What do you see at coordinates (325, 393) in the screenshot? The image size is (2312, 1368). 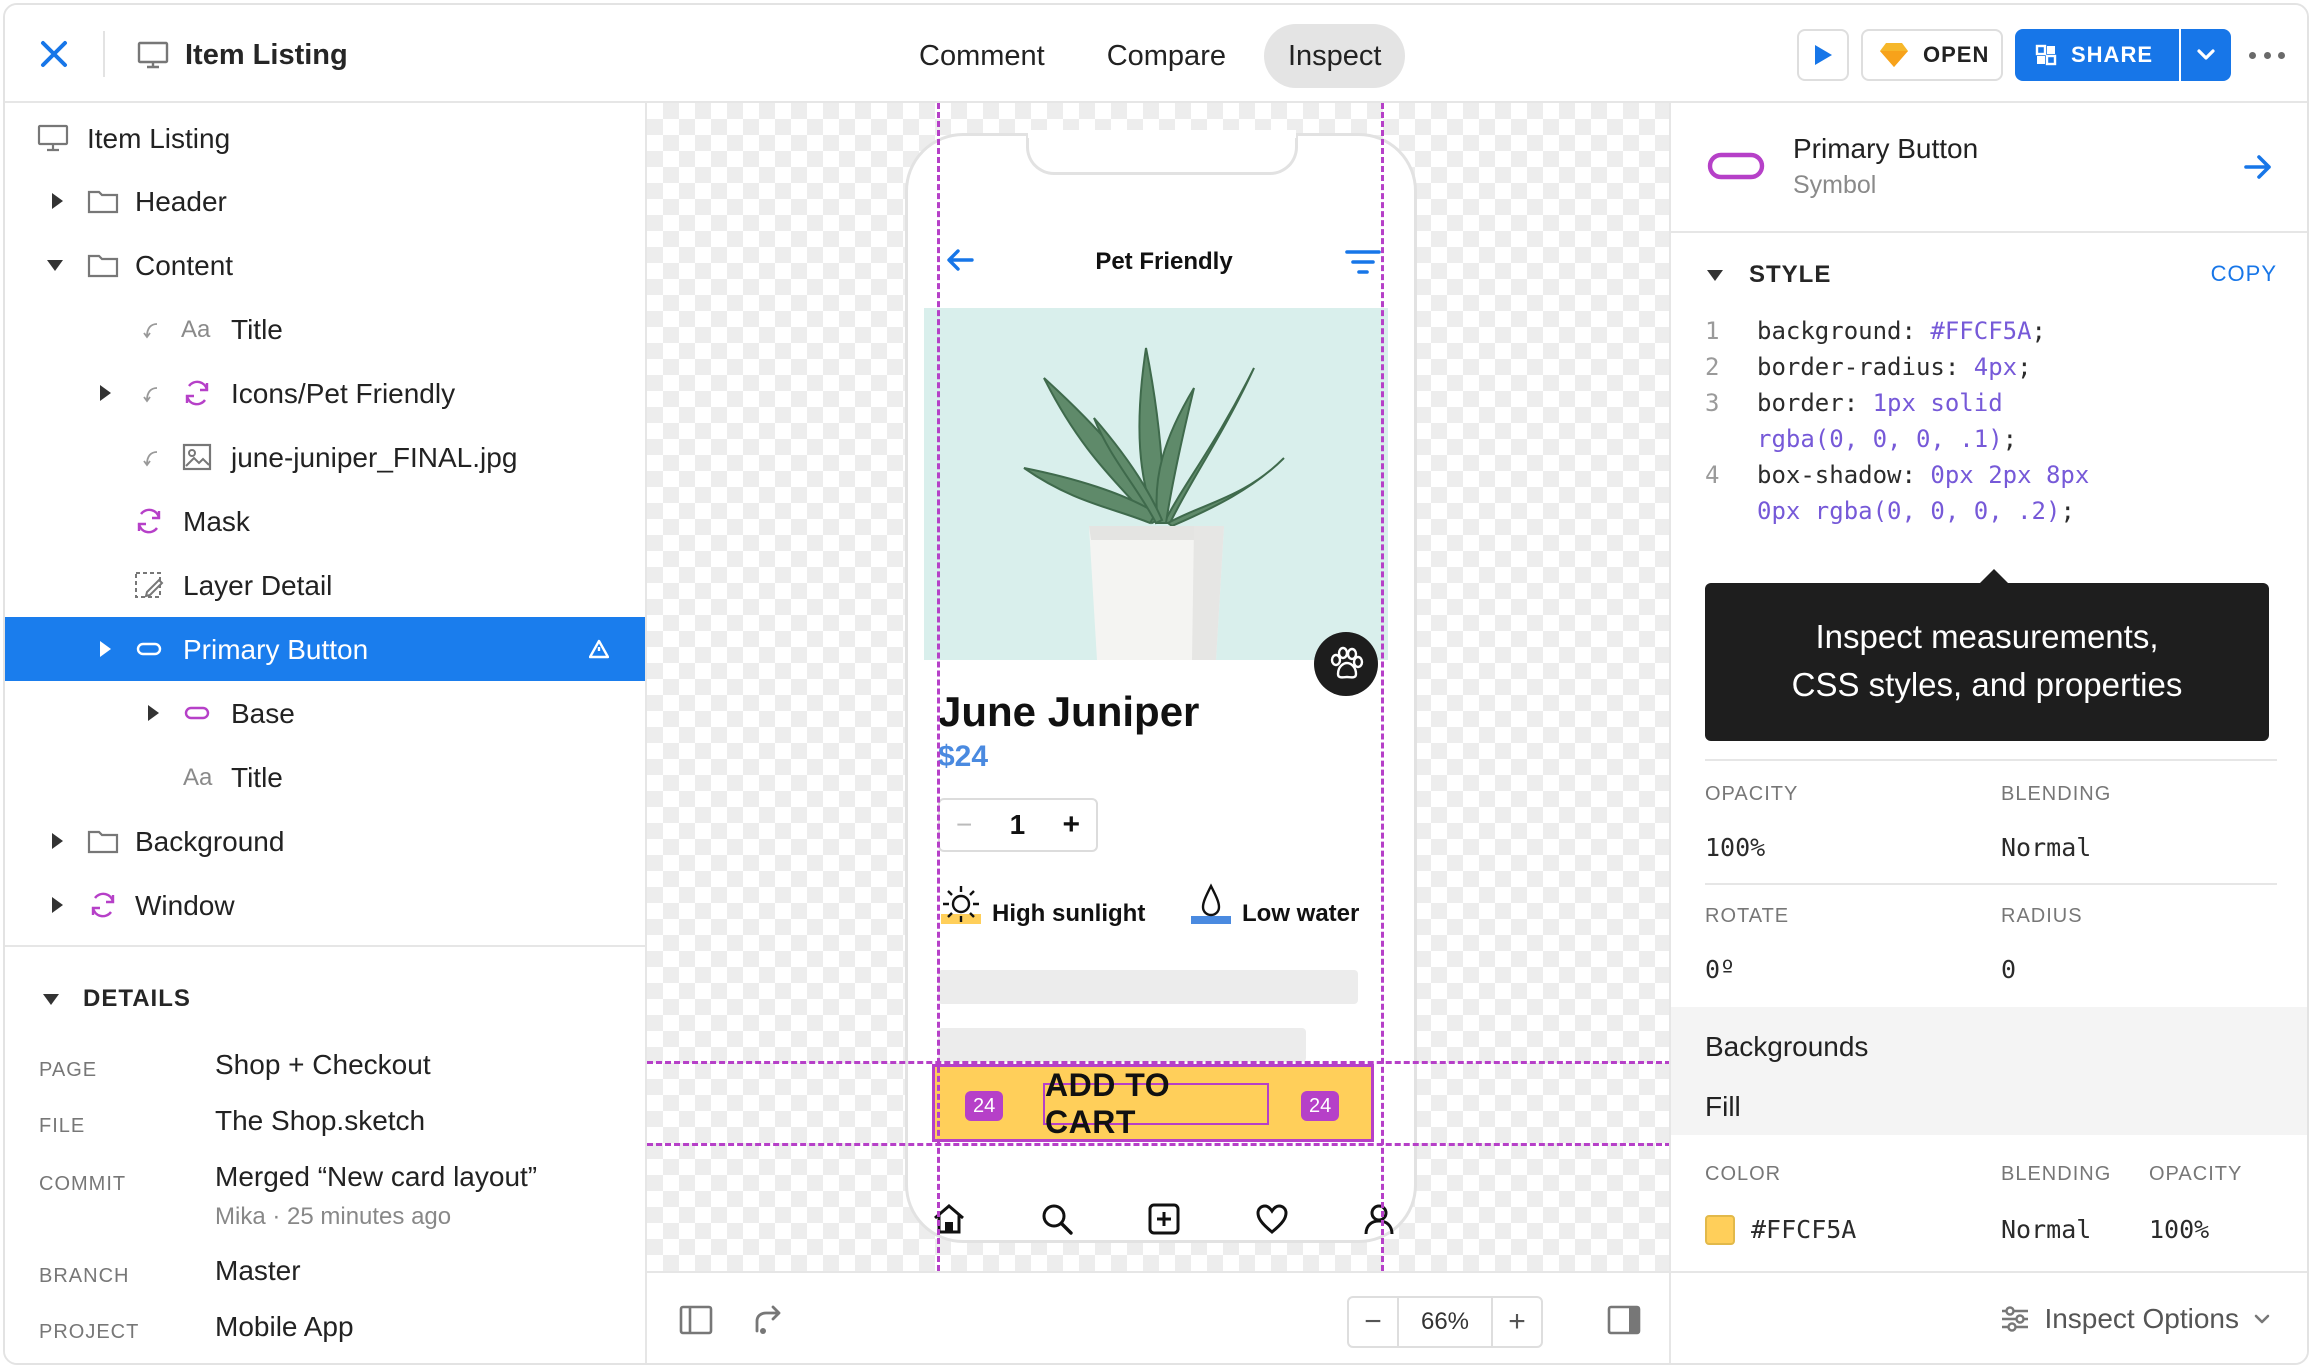 I see `layer-icons-pet-friendly: Icons/Pet Friendly` at bounding box center [325, 393].